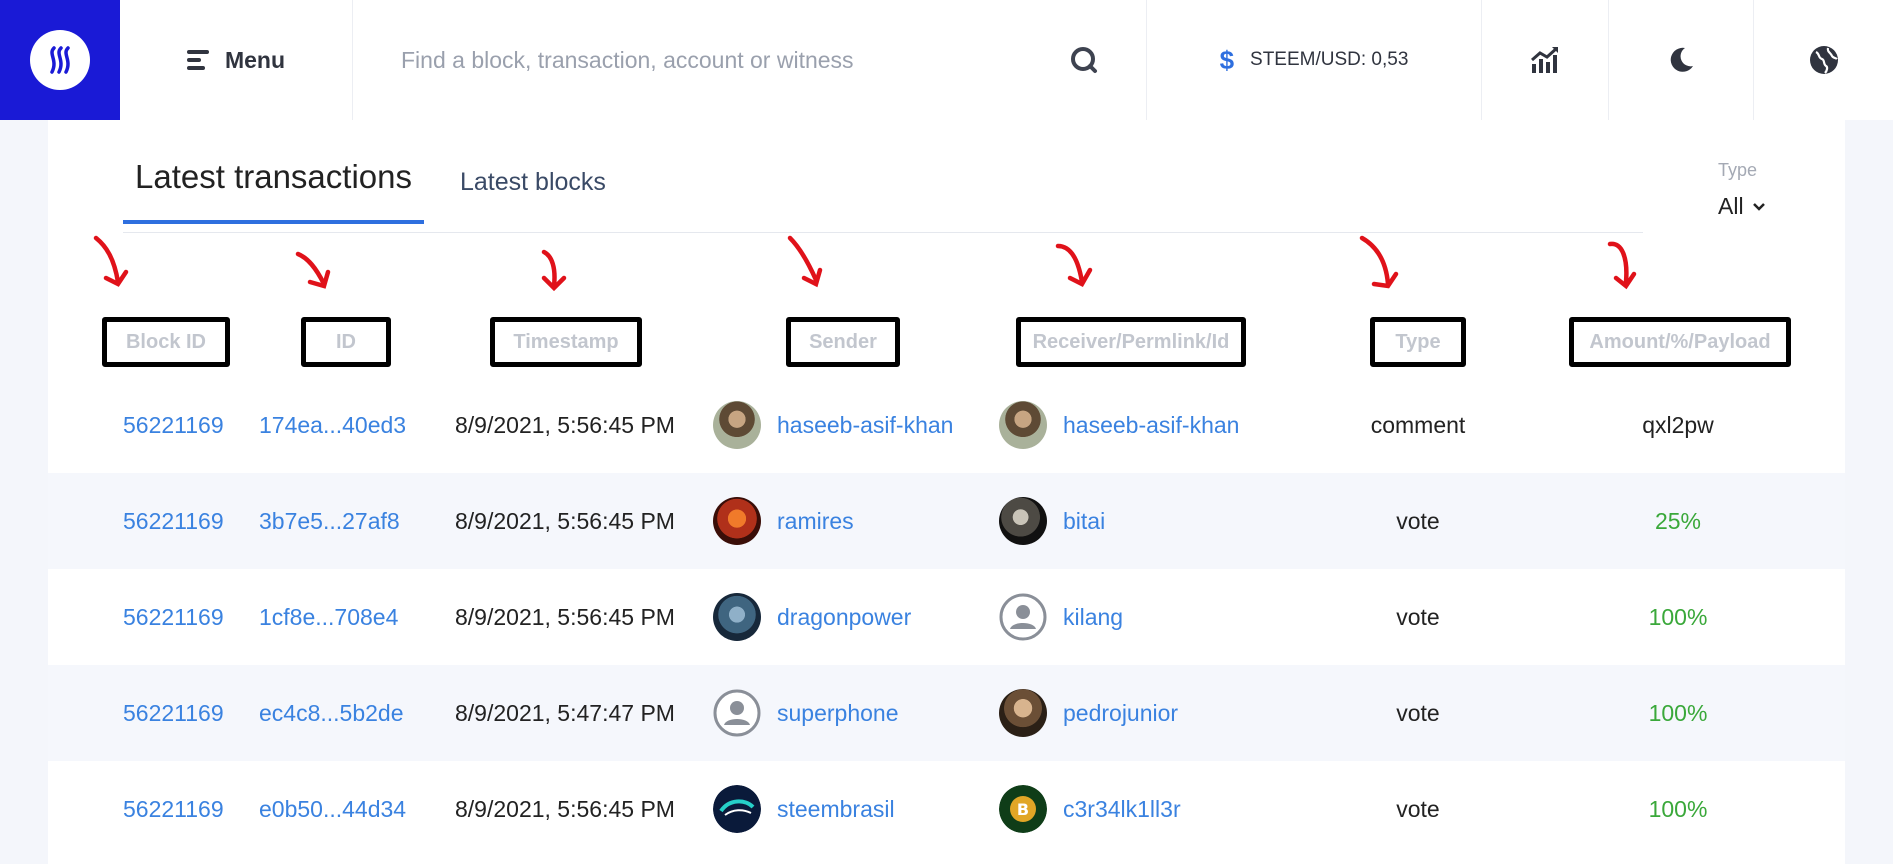  Describe the element at coordinates (843, 342) in the screenshot. I see `column-header-sender: Sender` at that location.